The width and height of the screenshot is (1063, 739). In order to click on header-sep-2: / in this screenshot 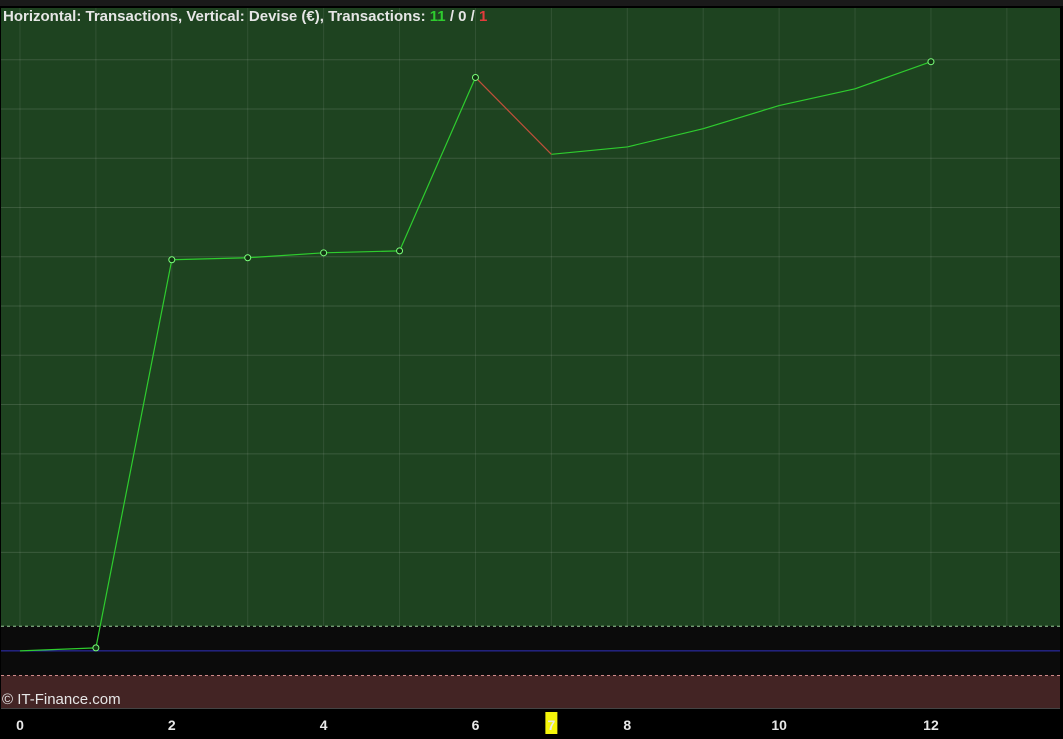, I will do `click(473, 16)`.